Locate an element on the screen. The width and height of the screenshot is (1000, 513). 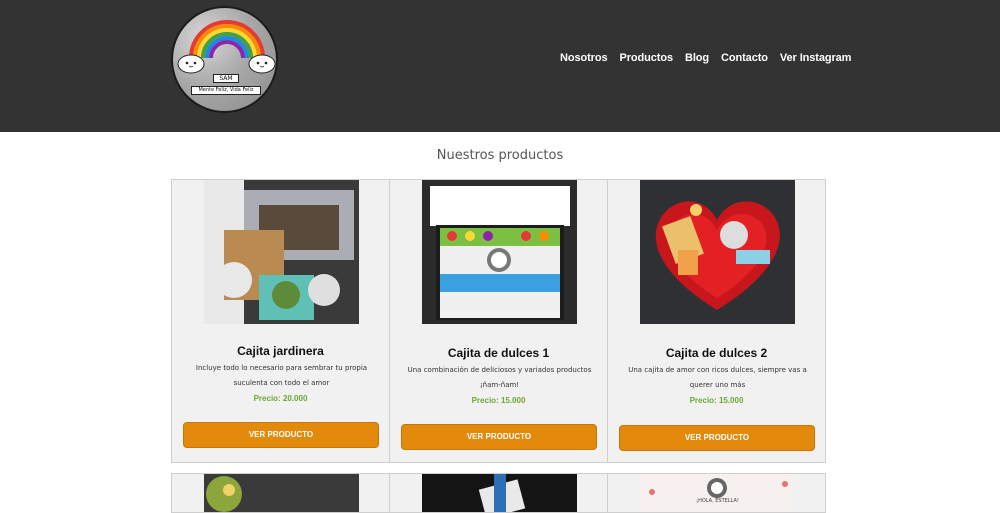
card-photo: ¡HOLA, ESTELLA! is located at coordinates (717, 493).